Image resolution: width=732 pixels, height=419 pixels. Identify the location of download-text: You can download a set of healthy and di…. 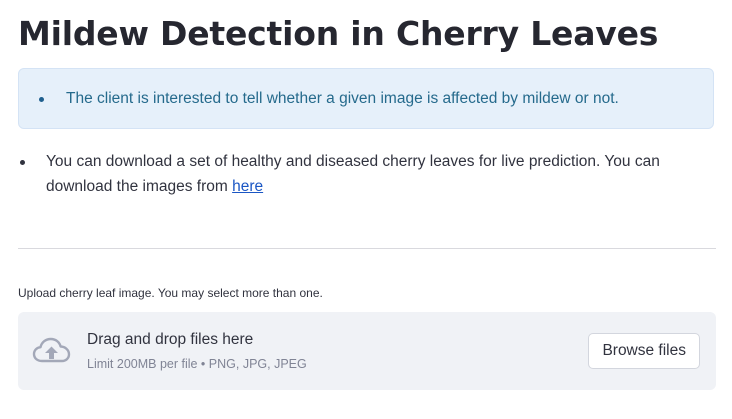
(377, 174).